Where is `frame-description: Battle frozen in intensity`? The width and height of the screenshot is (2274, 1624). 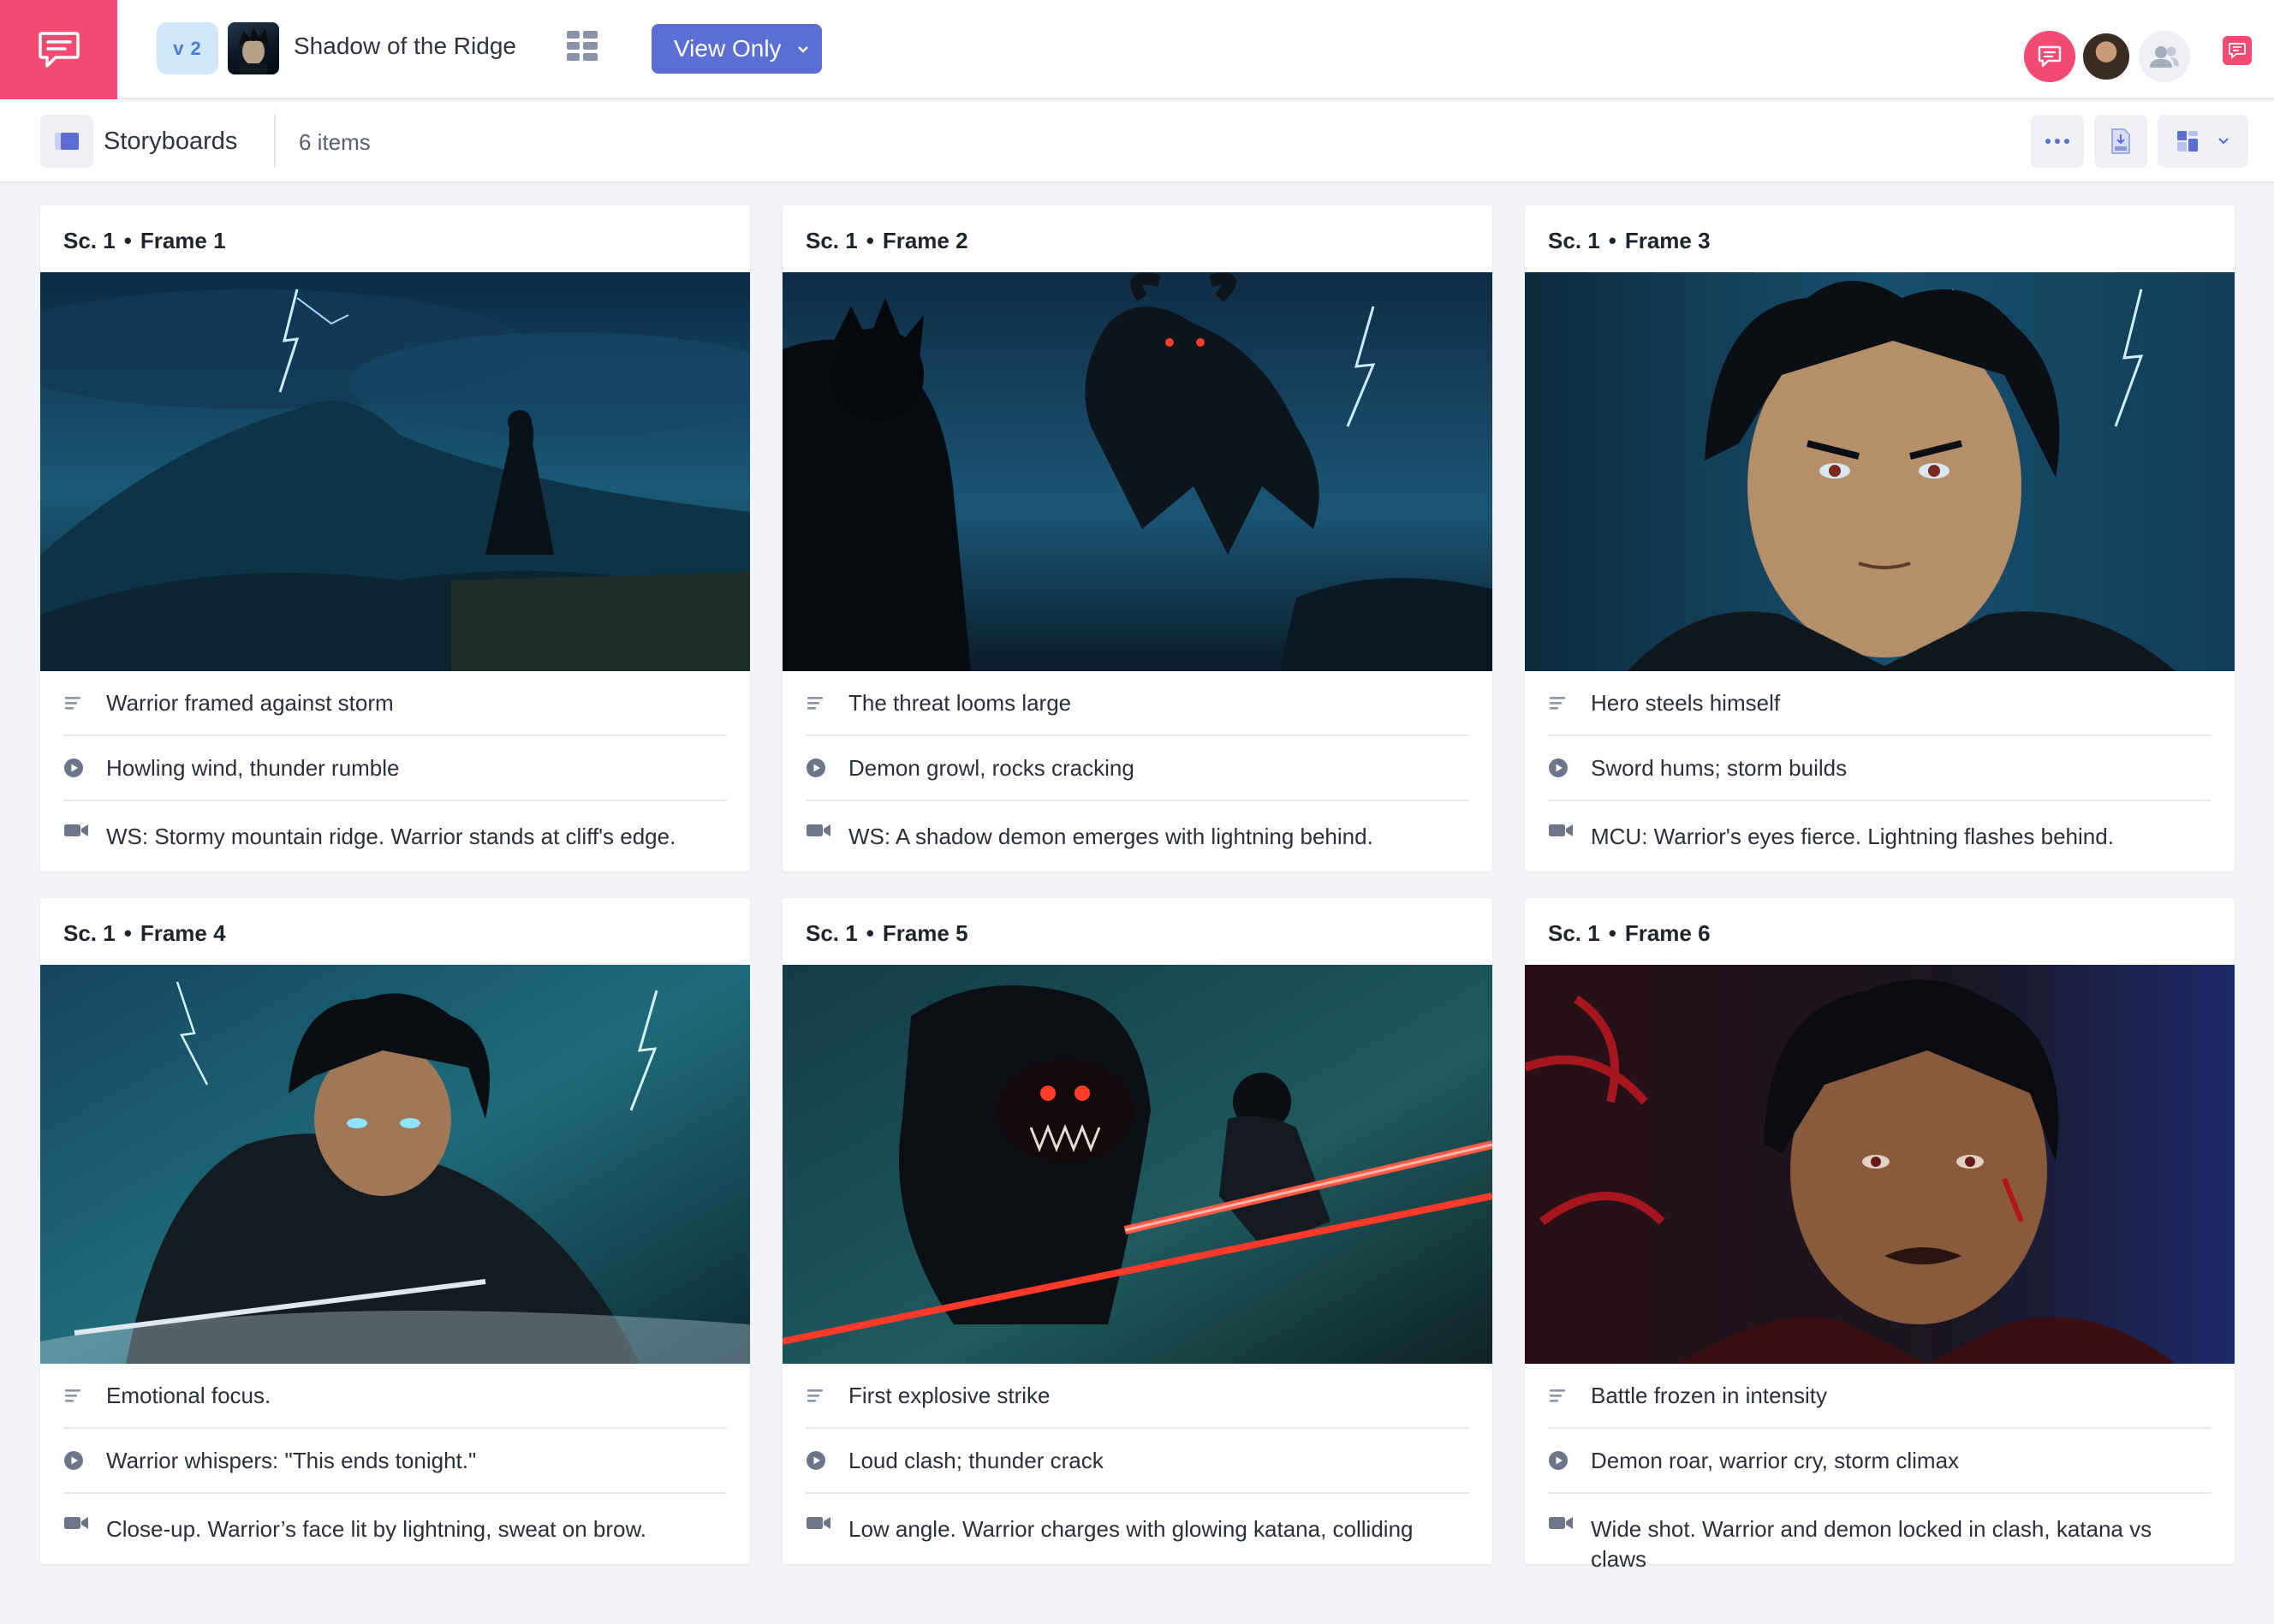
frame-description: Battle frozen in intensity is located at coordinates (1709, 1395).